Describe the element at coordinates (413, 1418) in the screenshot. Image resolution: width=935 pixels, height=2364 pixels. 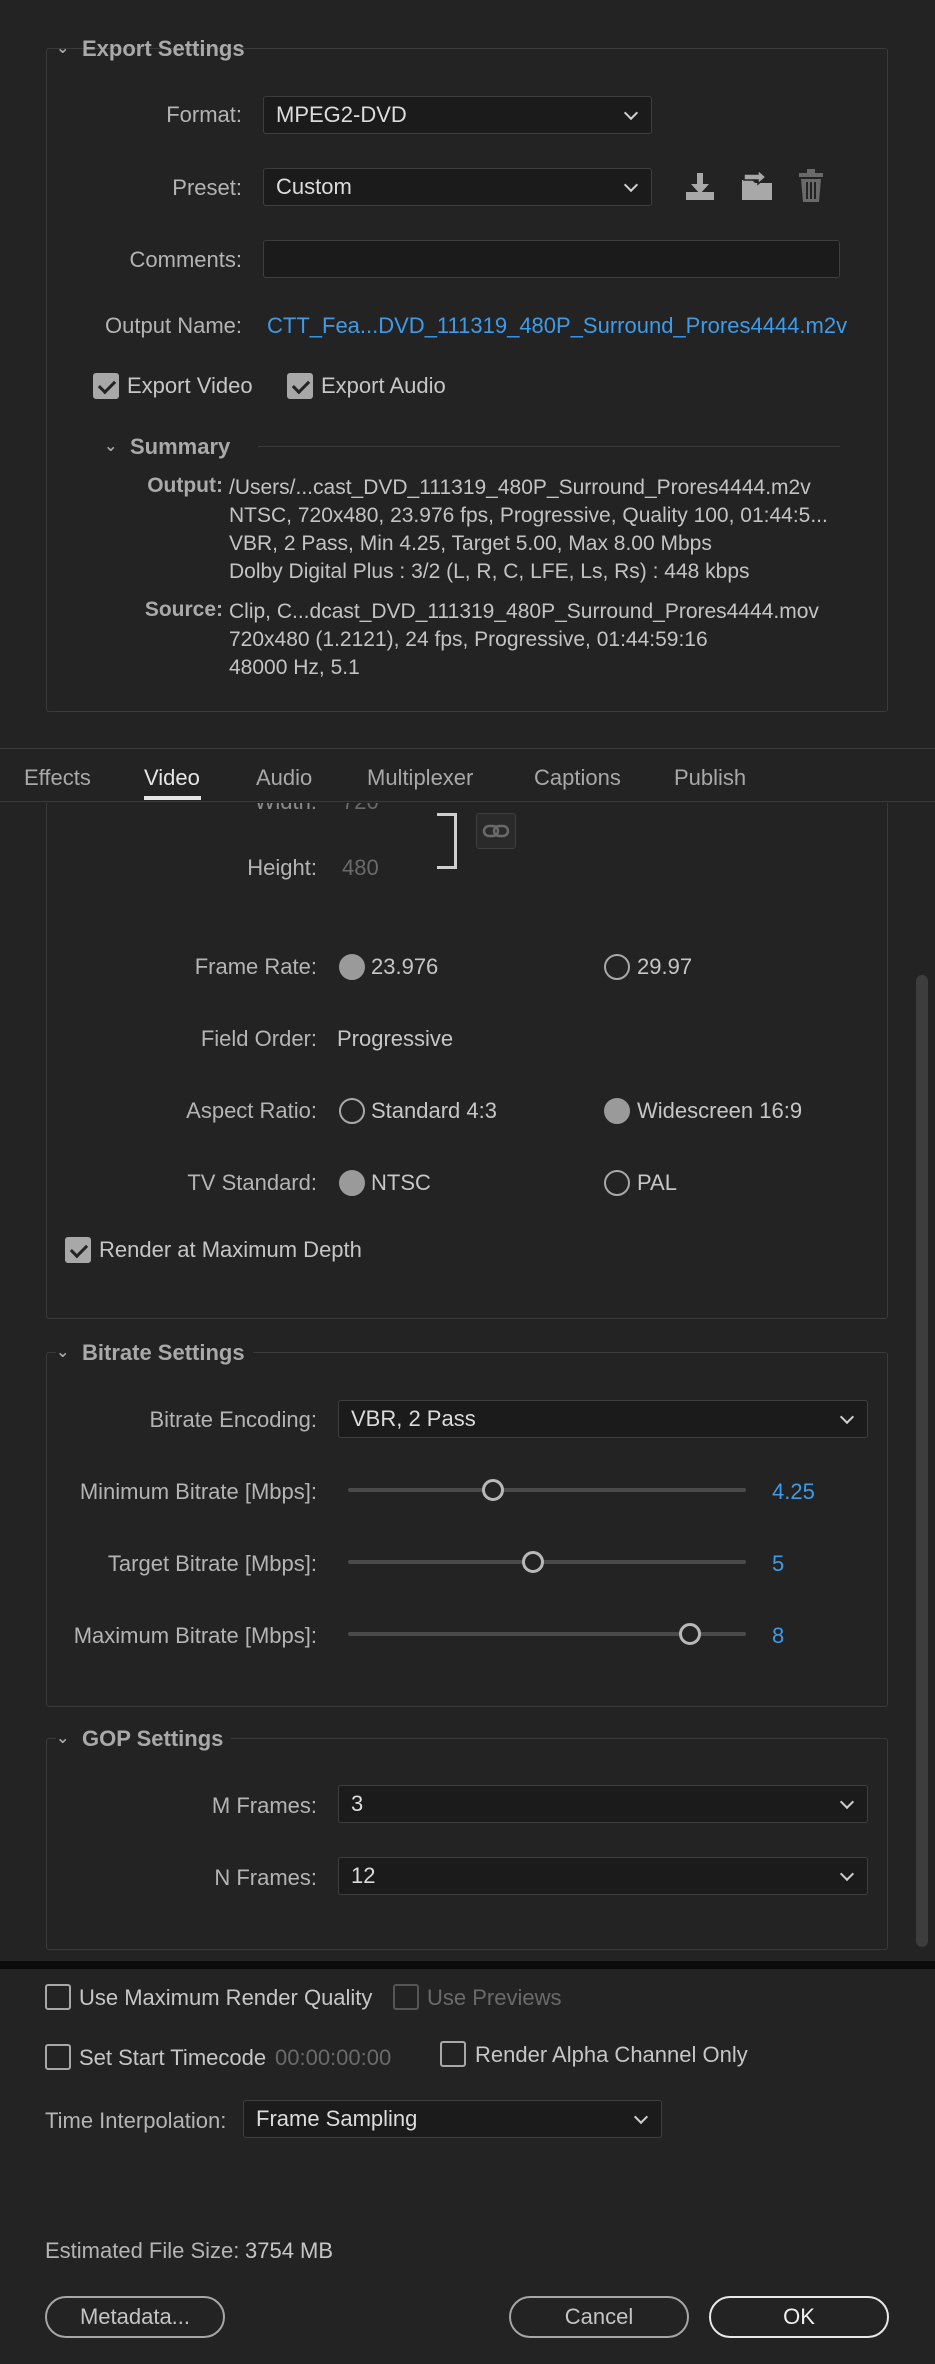
I see `bitrate-encoding-value: VBR, 2 Pass` at that location.